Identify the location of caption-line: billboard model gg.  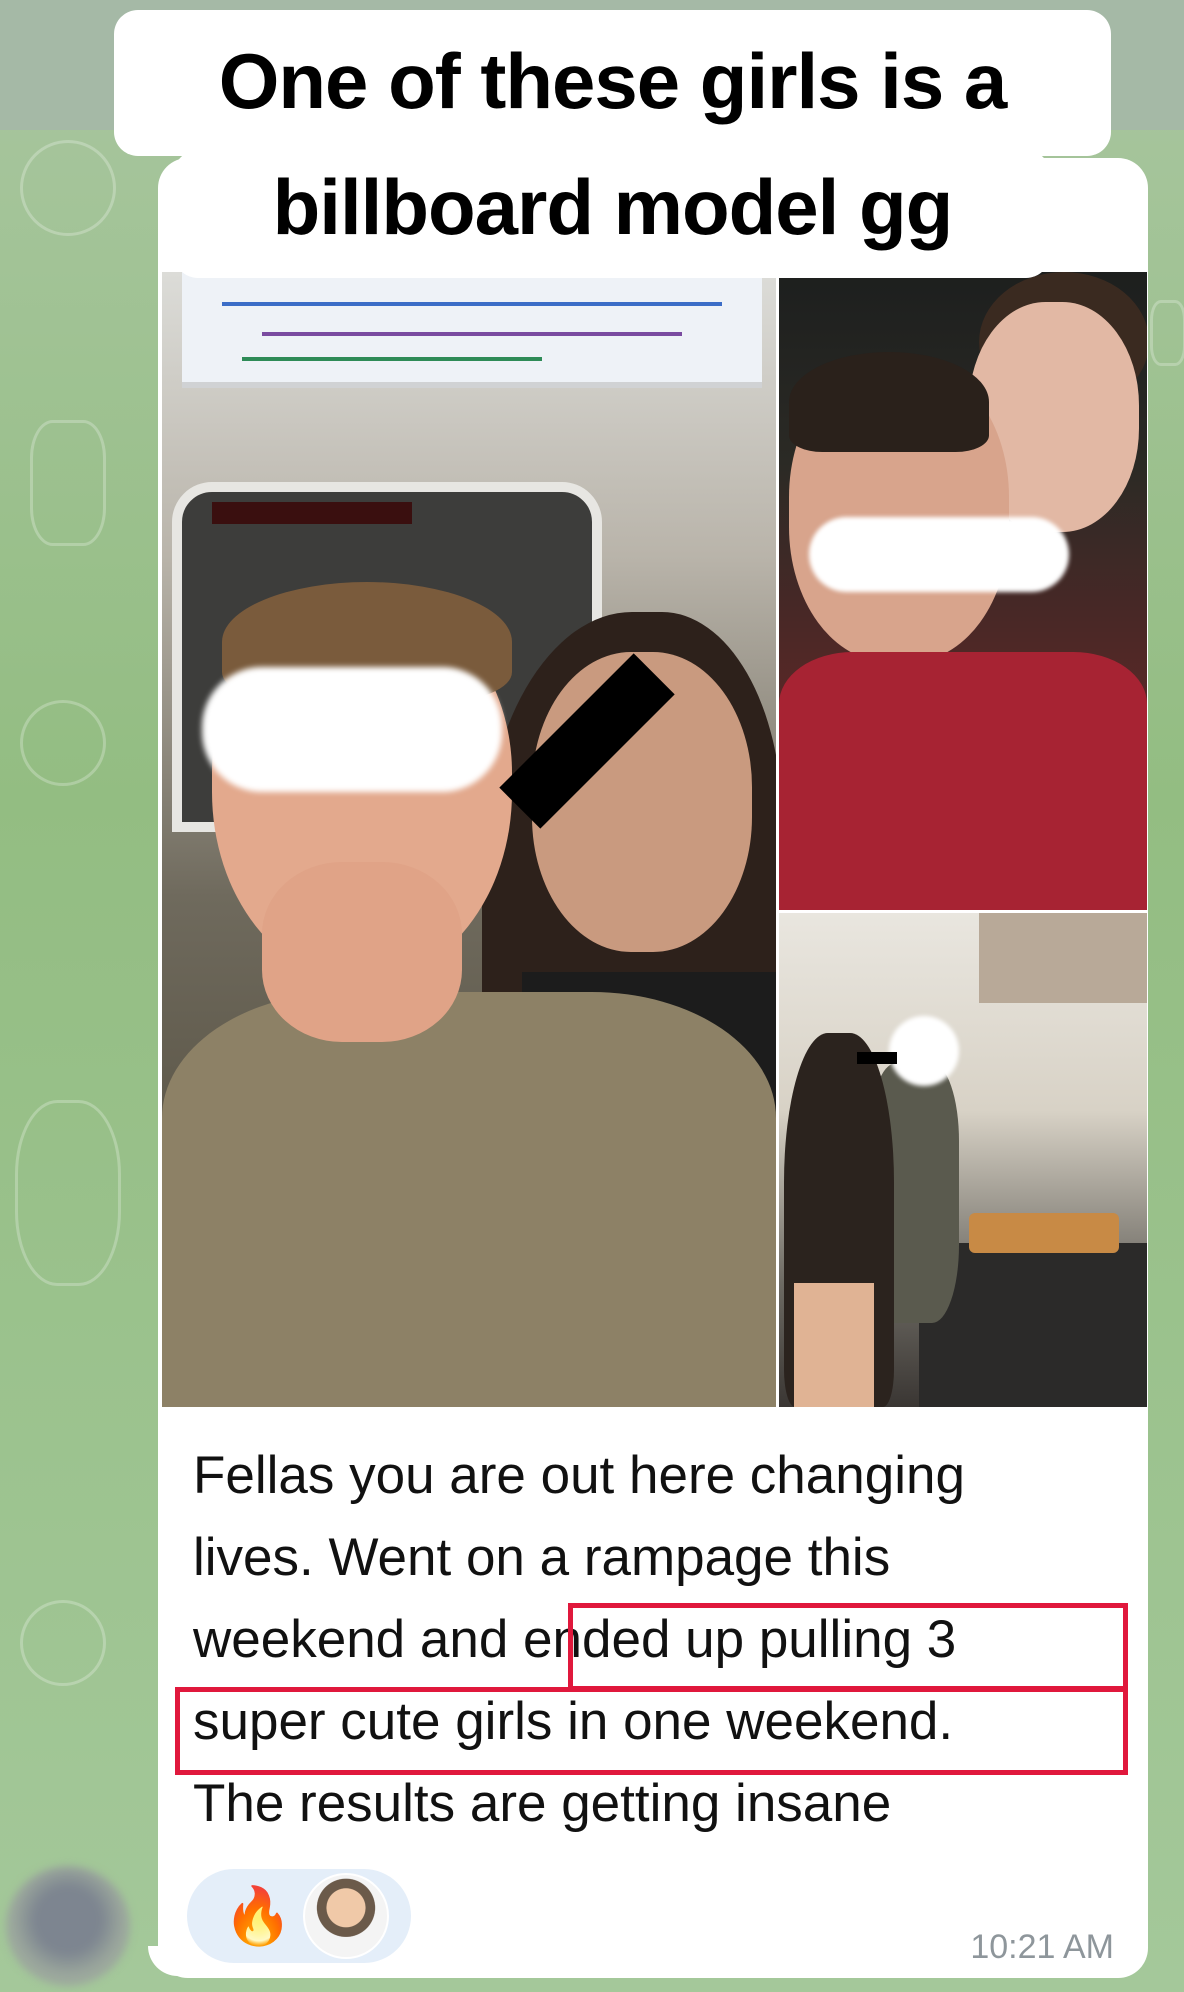
(613, 207).